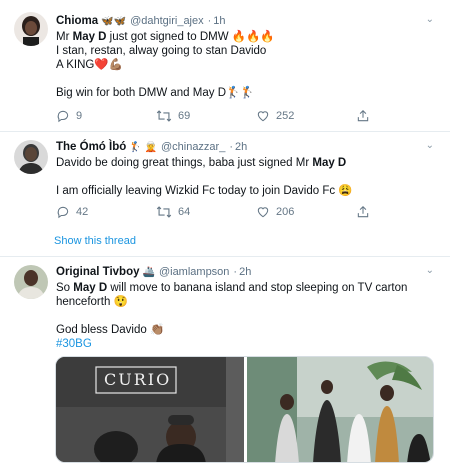 The height and width of the screenshot is (463, 450). Describe the element at coordinates (206, 212) in the screenshot. I see `retweet-button: 64` at that location.